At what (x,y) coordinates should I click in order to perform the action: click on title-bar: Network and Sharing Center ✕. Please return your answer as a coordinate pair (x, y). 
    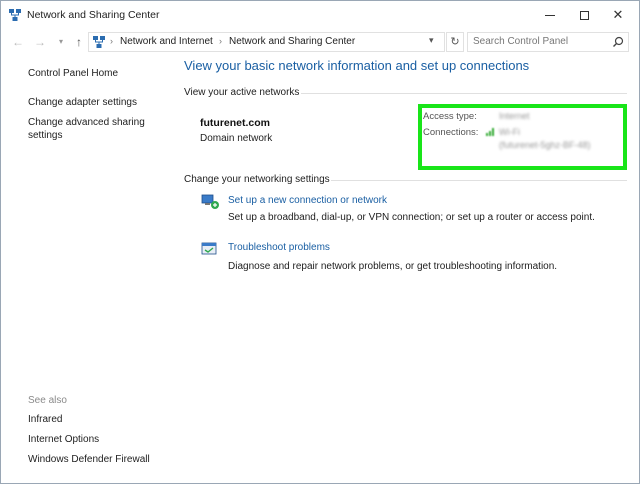
    Looking at the image, I should click on (320, 15).